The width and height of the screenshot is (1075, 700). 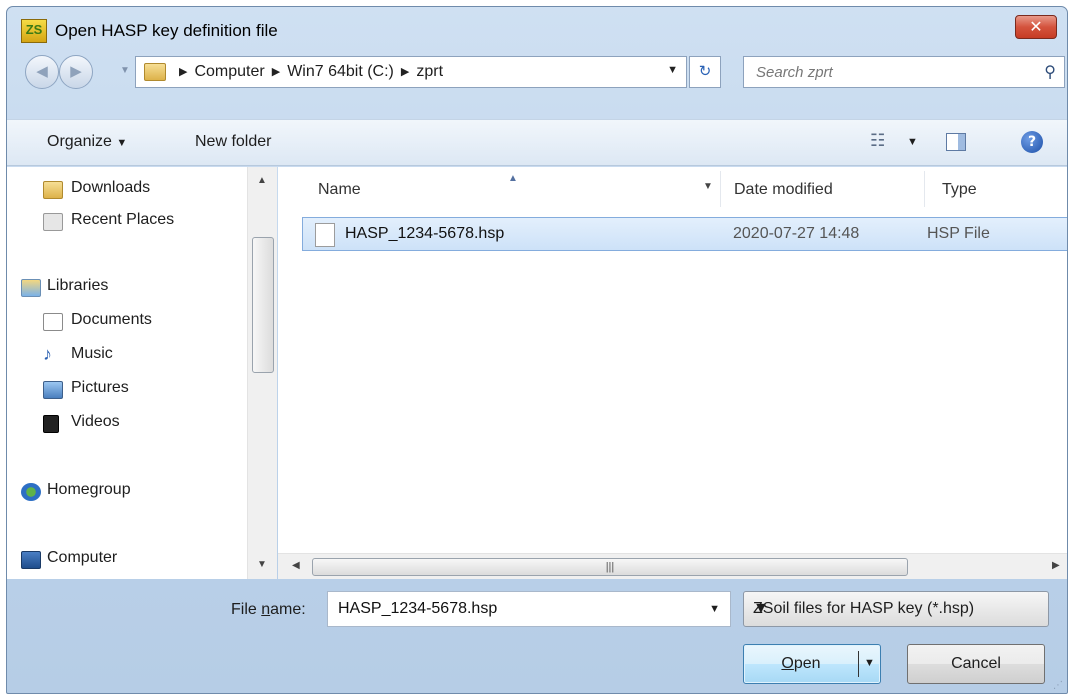 I want to click on nav-item-label: Homegroup, so click(x=89, y=489).